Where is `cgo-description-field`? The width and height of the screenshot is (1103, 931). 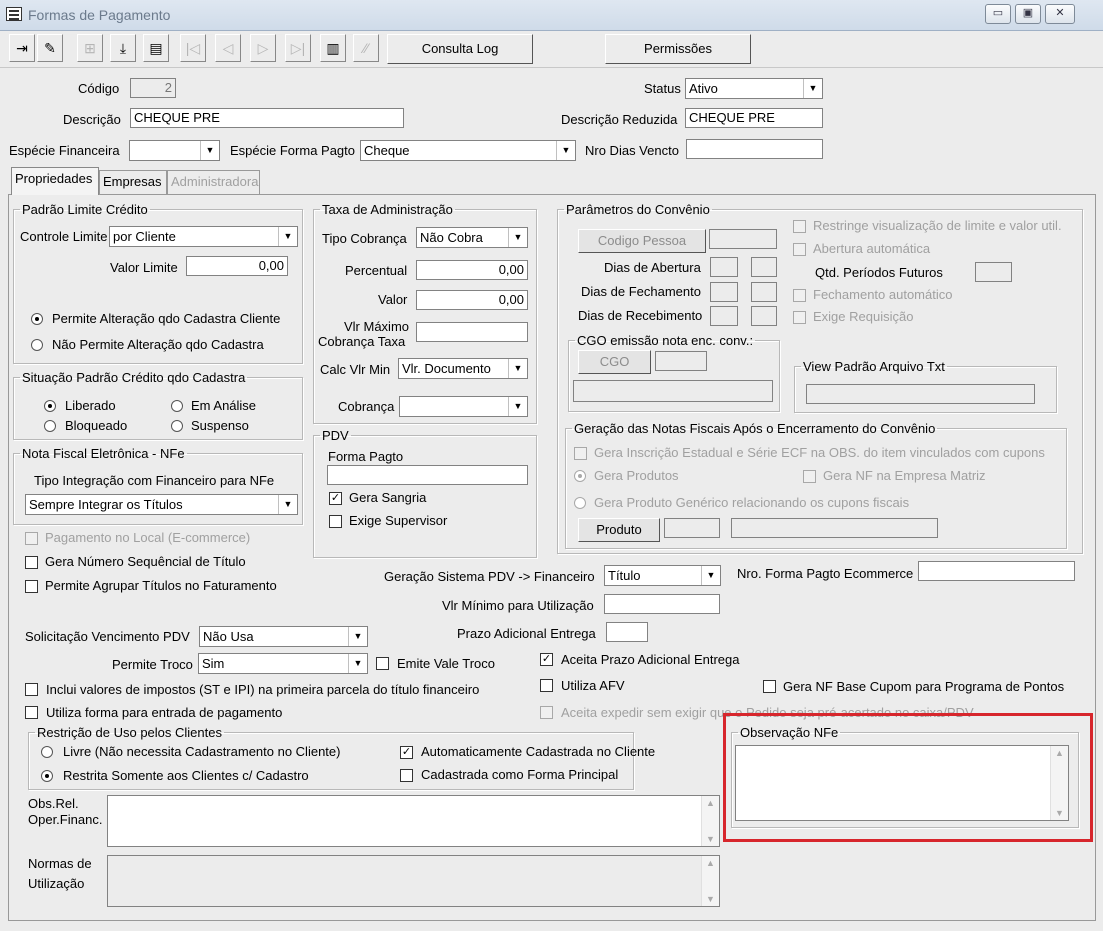
cgo-description-field is located at coordinates (673, 391).